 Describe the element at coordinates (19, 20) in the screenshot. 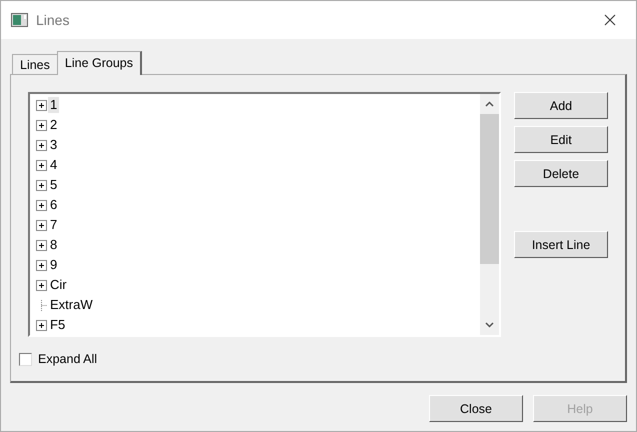

I see `app-icon` at that location.